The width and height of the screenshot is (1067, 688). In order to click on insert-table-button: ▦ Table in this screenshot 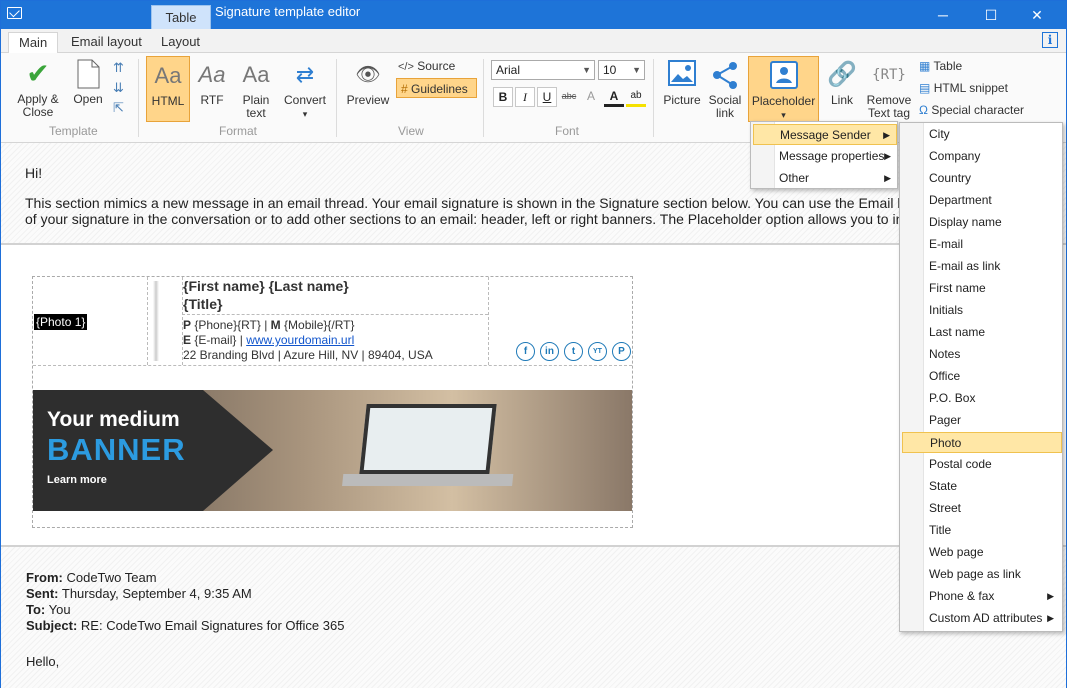, I will do `click(940, 66)`.